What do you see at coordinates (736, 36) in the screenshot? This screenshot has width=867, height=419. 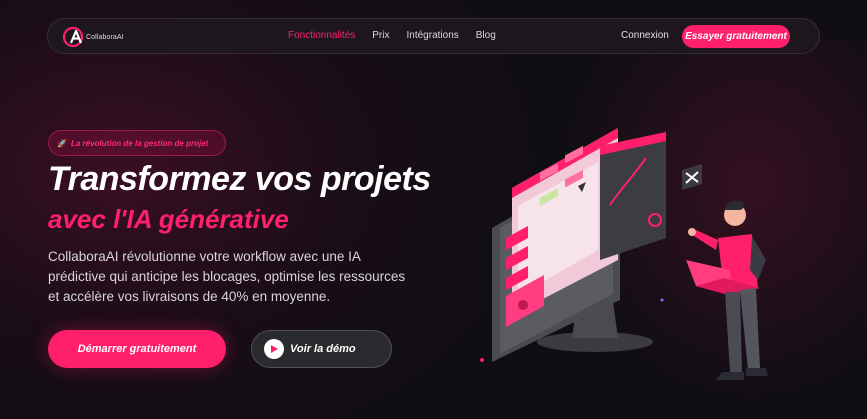 I see `try-free-button: Essayer gratuitement` at bounding box center [736, 36].